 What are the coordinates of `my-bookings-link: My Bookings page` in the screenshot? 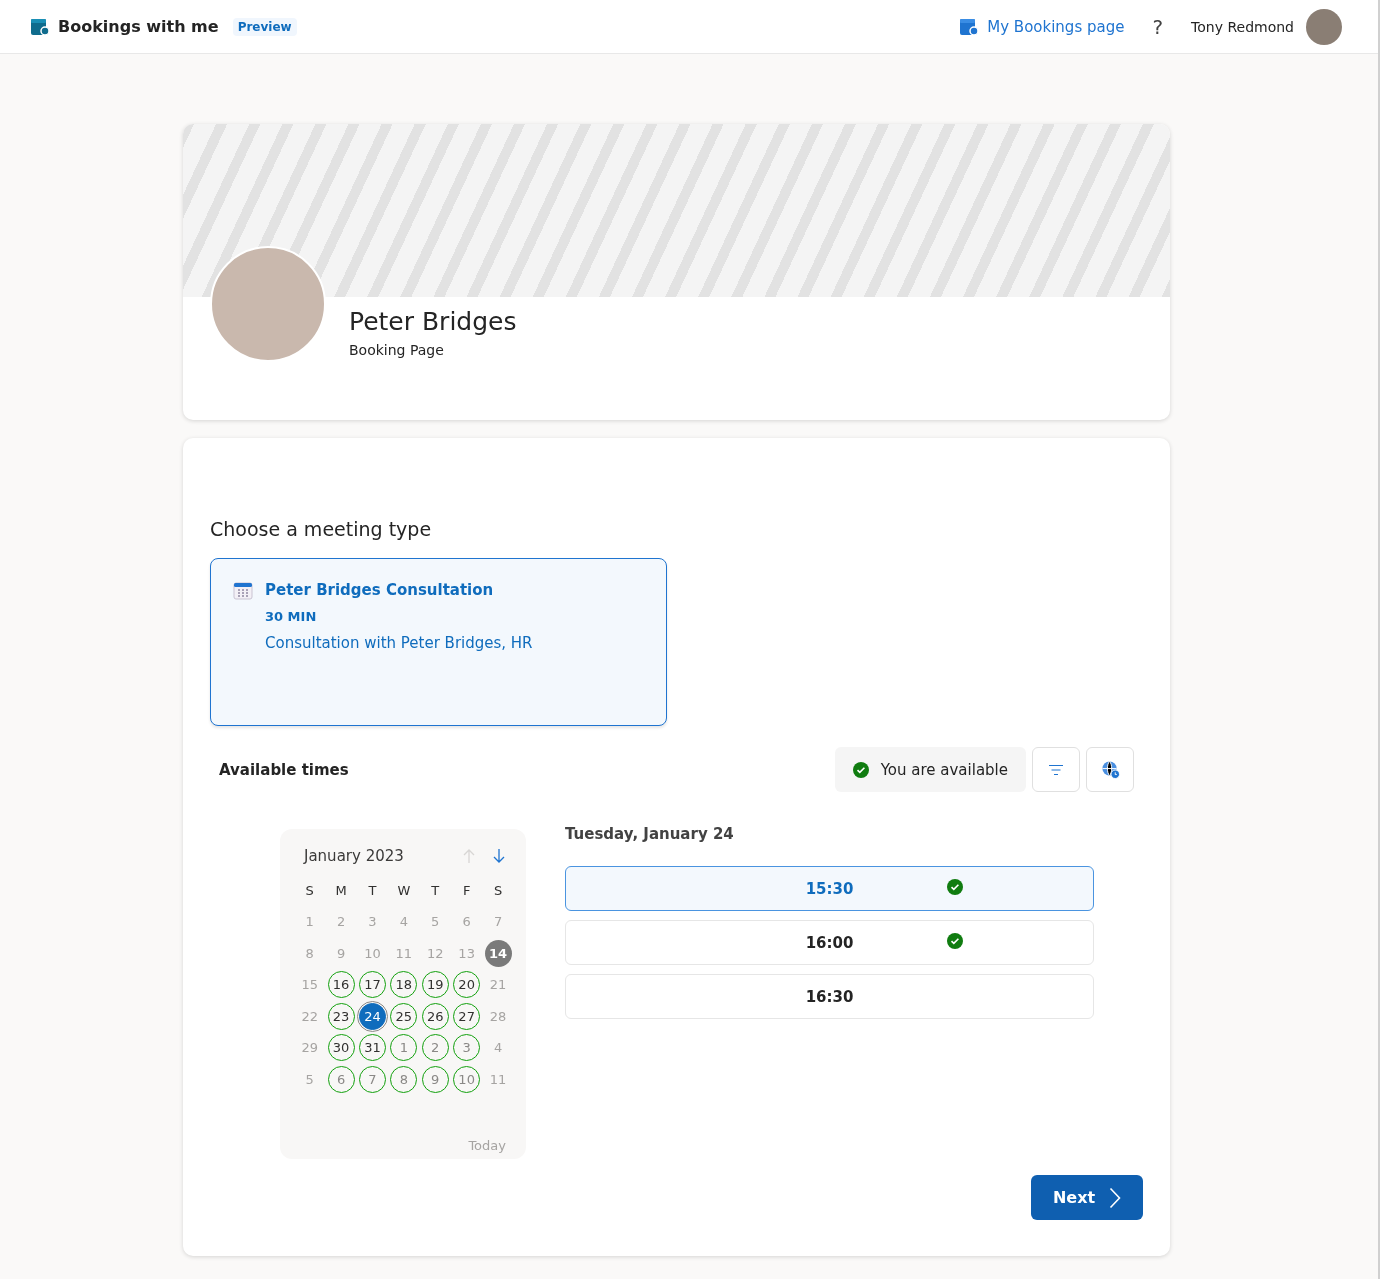 It's located at (1042, 26).